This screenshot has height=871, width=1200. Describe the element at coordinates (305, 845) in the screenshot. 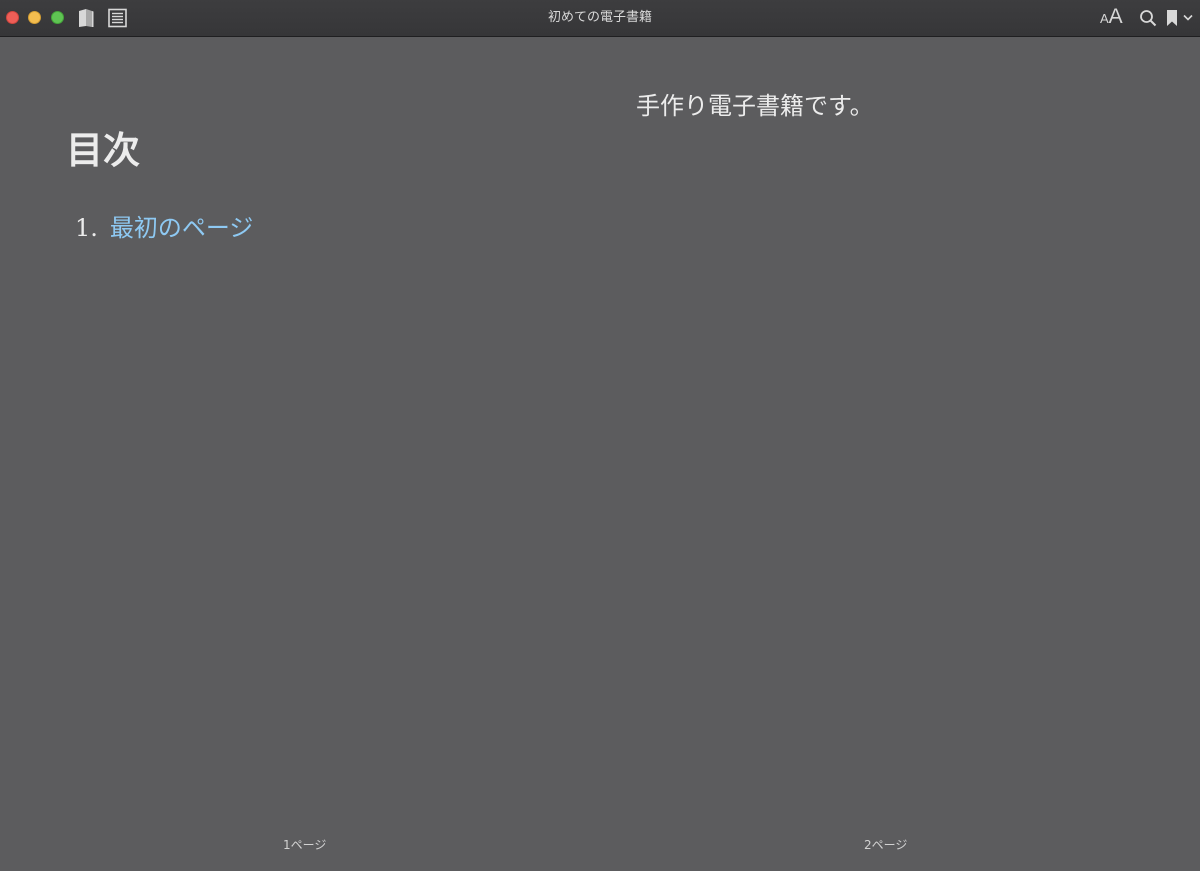

I see `left-page-number: 1ページ` at that location.